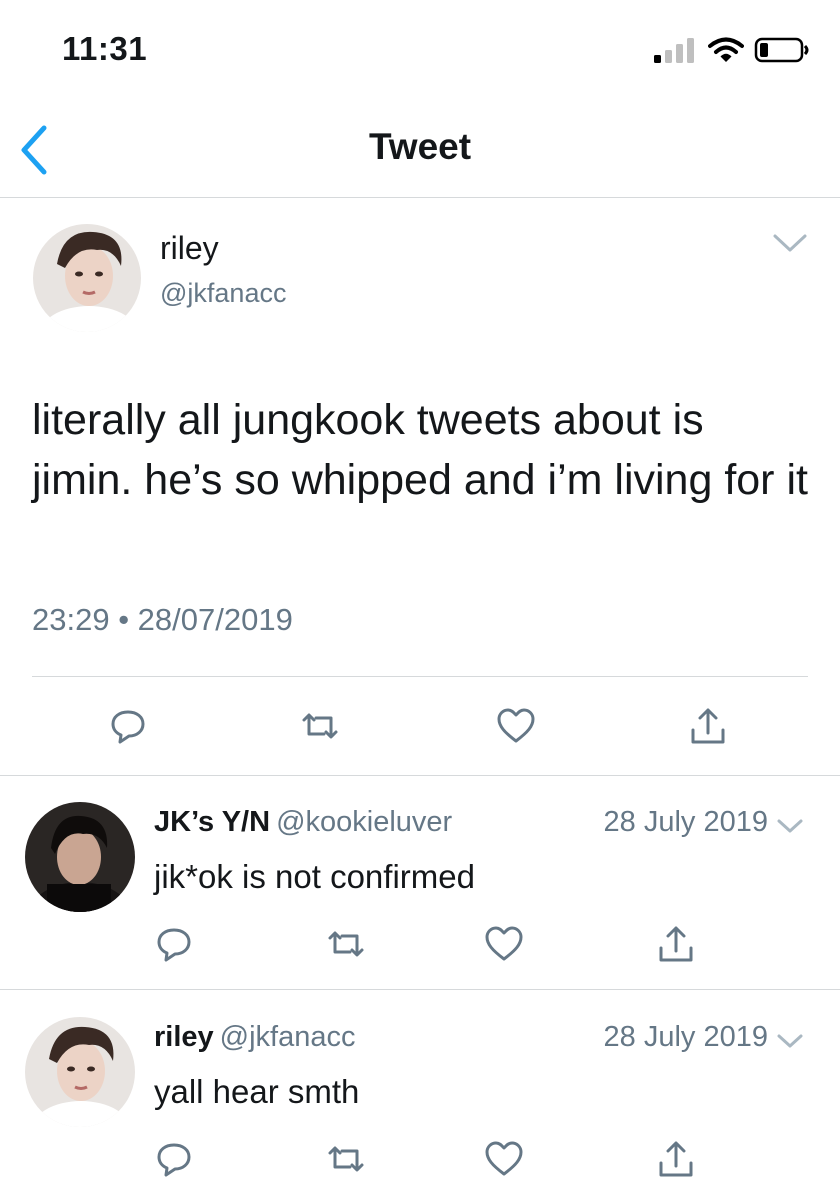 The width and height of the screenshot is (840, 1200). Describe the element at coordinates (420, 727) in the screenshot. I see `tweet-actions` at that location.